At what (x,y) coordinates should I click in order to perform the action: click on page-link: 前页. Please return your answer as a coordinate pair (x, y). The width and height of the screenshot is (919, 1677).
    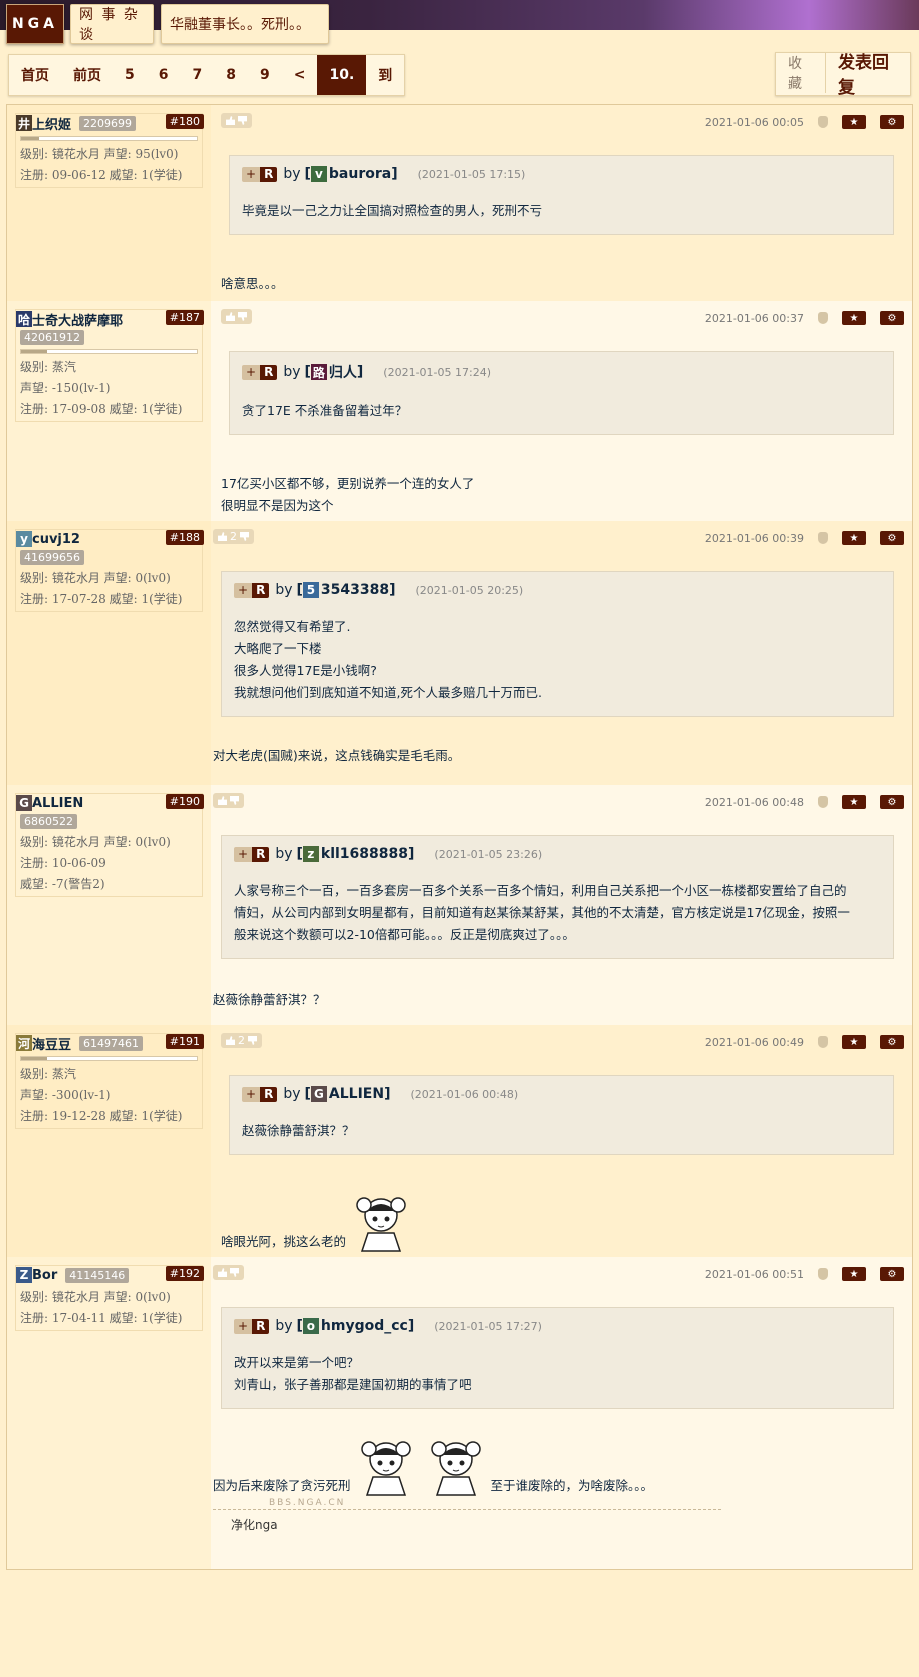
    Looking at the image, I should click on (87, 75).